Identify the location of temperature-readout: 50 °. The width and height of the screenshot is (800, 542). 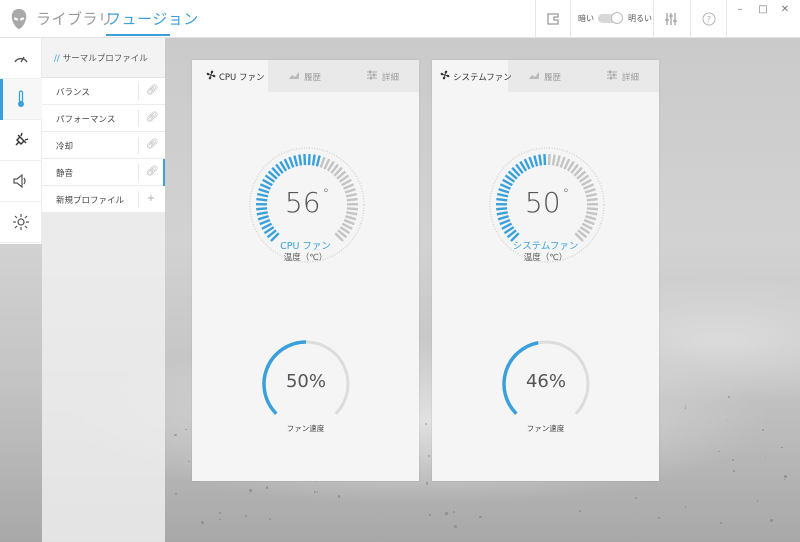
(547, 202).